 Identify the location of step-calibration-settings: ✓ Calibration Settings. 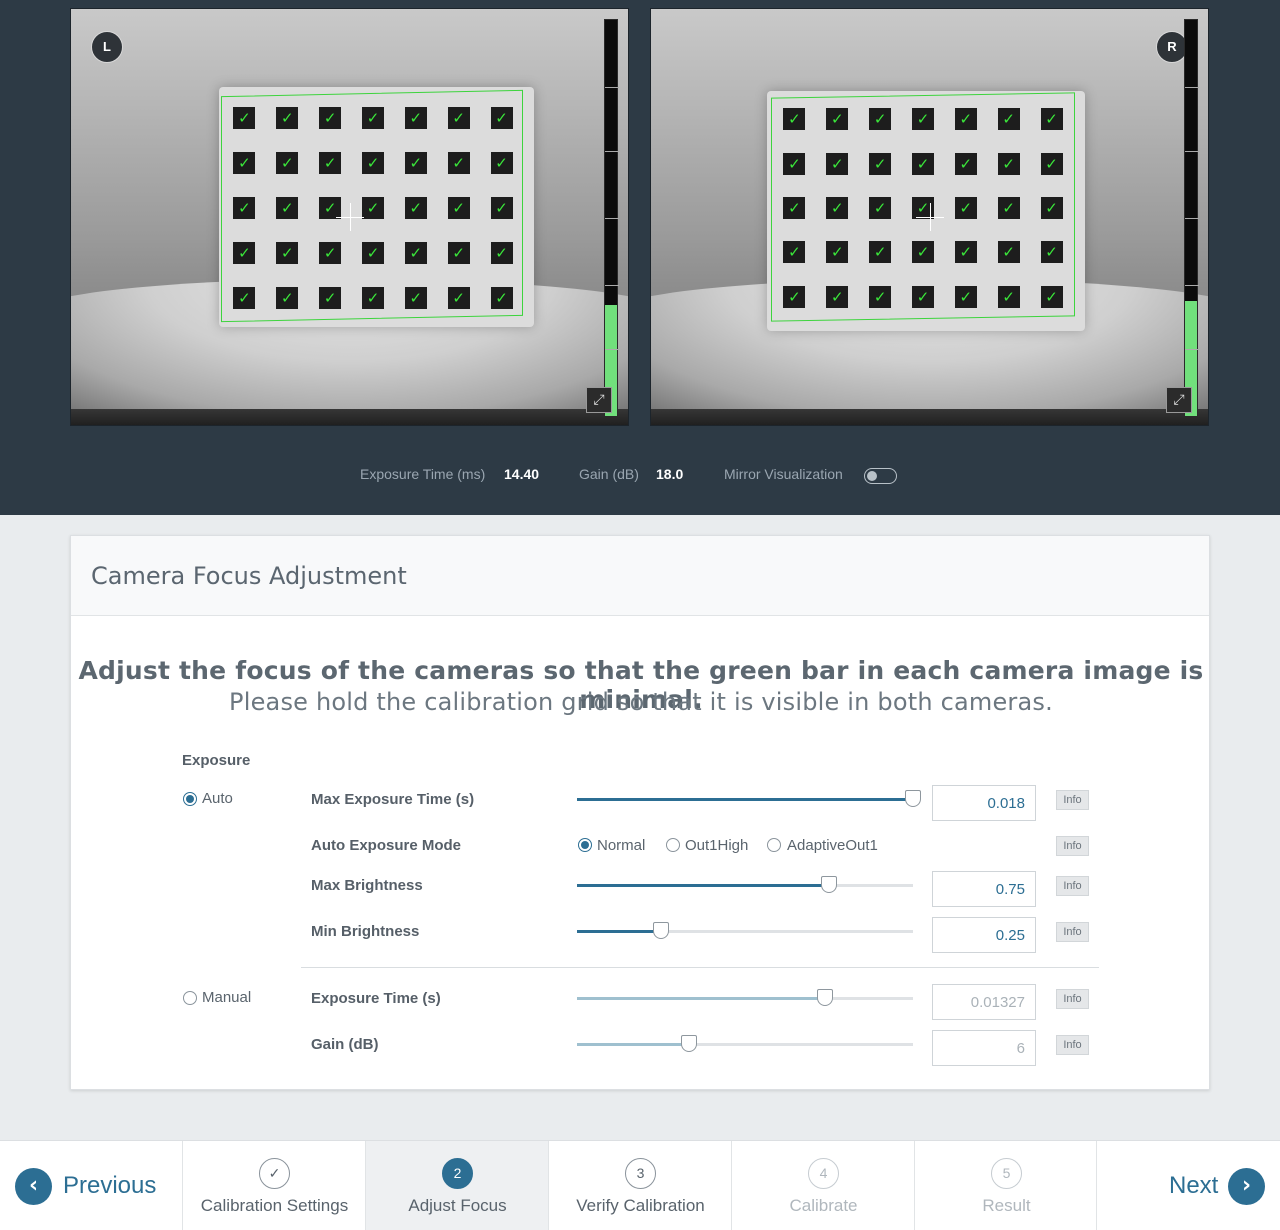
(273, 1185).